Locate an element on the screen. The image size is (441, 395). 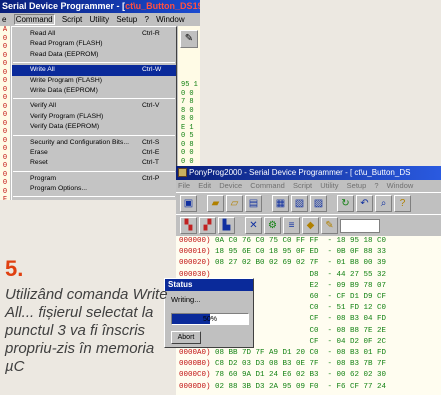
menu-item-label: Read Data (EEPROM) is located at coordinates (64, 54).